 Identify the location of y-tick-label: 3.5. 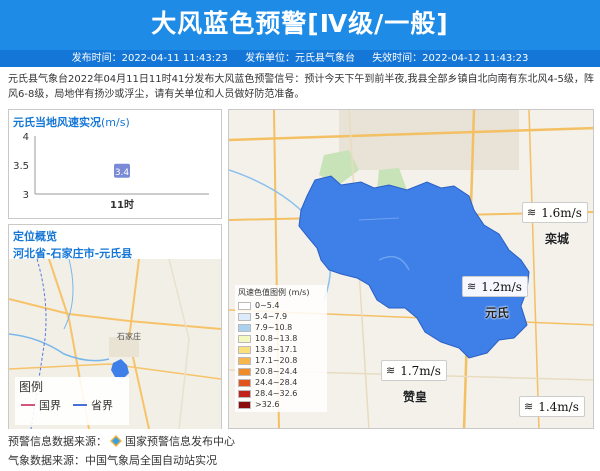
(21, 166).